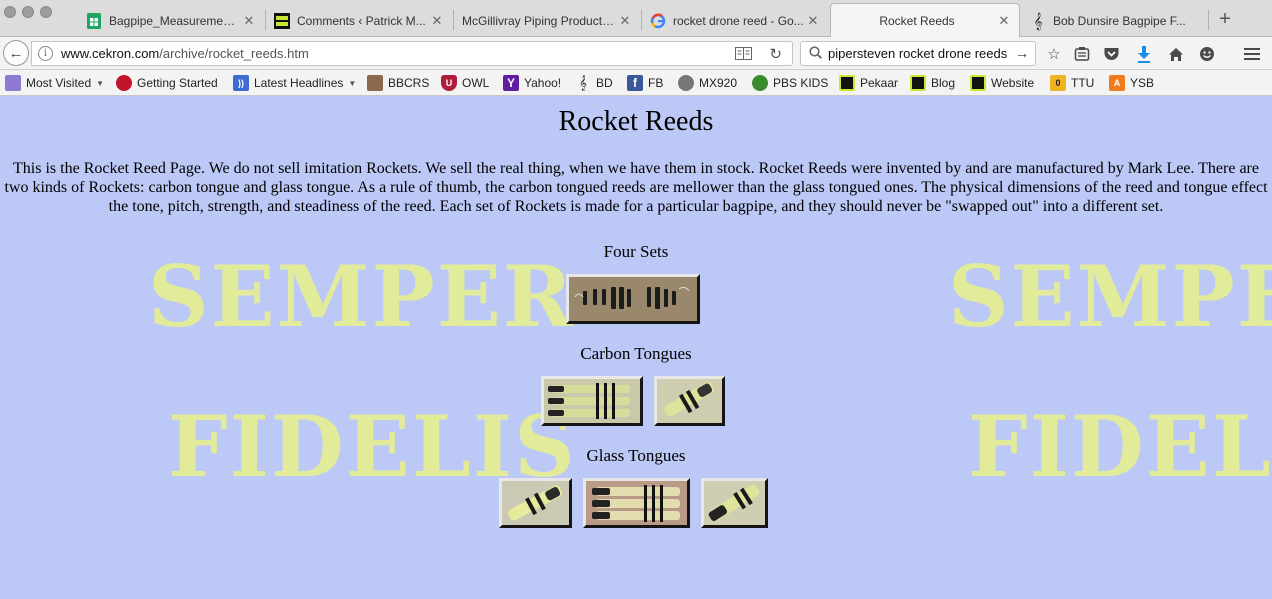 The width and height of the screenshot is (1272, 599). What do you see at coordinates (13, 83) in the screenshot?
I see `folder-icon` at bounding box center [13, 83].